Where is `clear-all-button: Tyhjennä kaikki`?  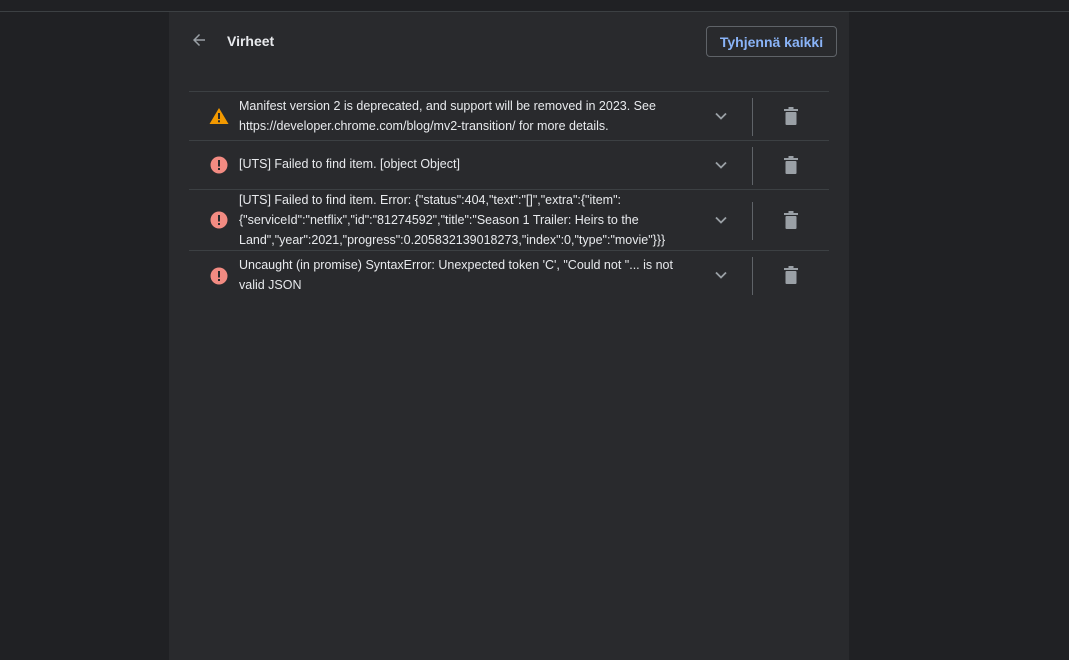 clear-all-button: Tyhjennä kaikki is located at coordinates (771, 41).